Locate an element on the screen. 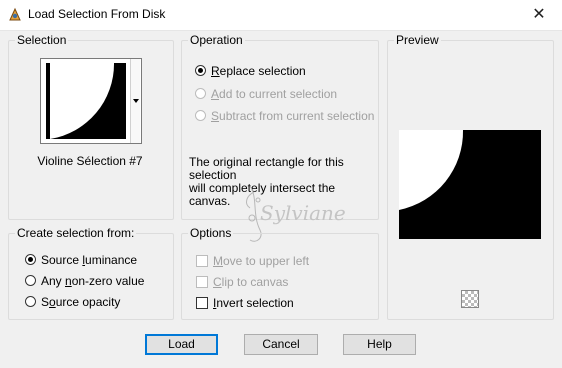  selection-thumbnail is located at coordinates (86, 101).